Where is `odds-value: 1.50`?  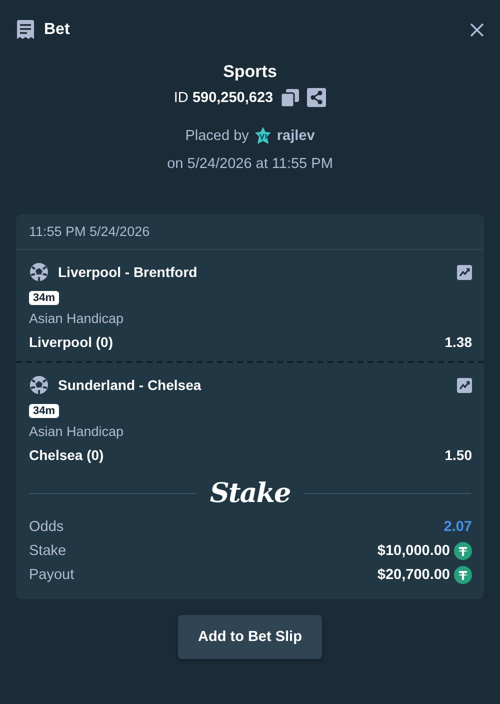 odds-value: 1.50 is located at coordinates (458, 455).